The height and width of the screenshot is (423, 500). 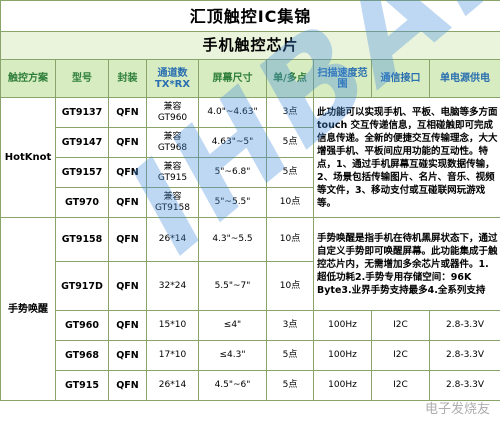 I want to click on table-subtitle: 手机触控芯片, so click(x=250, y=45).